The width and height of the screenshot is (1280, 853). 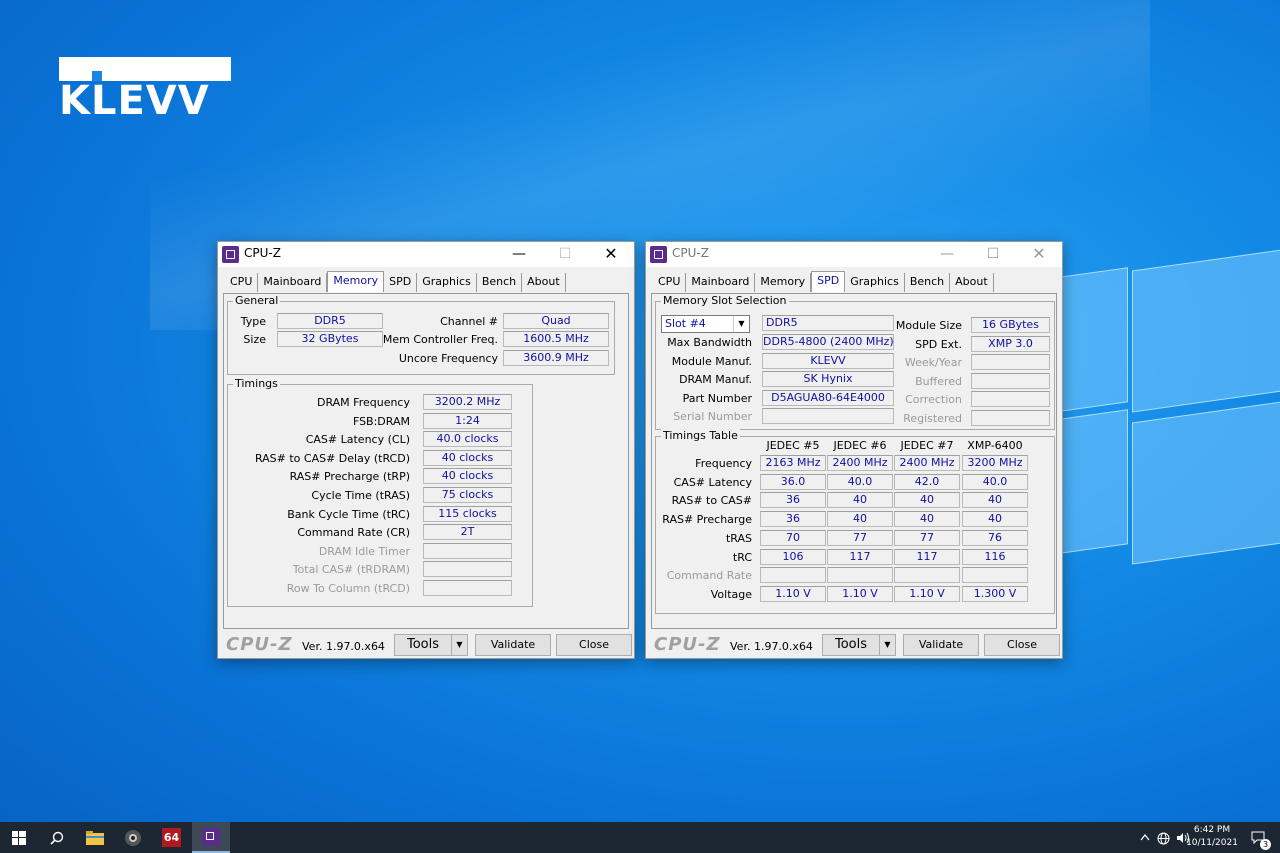 What do you see at coordinates (330, 321) in the screenshot?
I see `type-value: DDR5` at bounding box center [330, 321].